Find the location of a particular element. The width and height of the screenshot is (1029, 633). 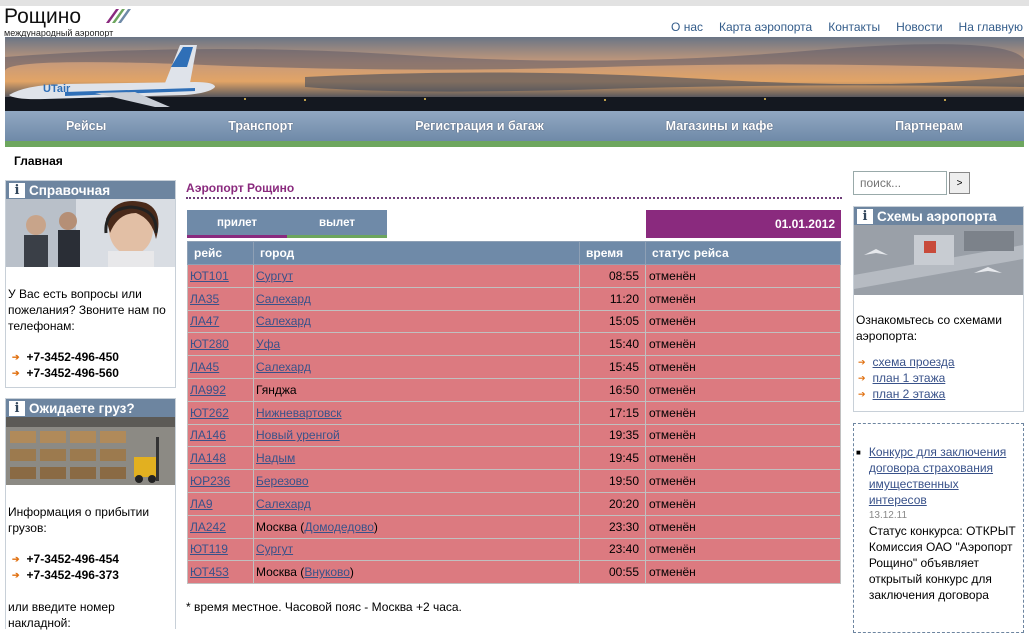

time-cell: 16:50 is located at coordinates (612, 389).